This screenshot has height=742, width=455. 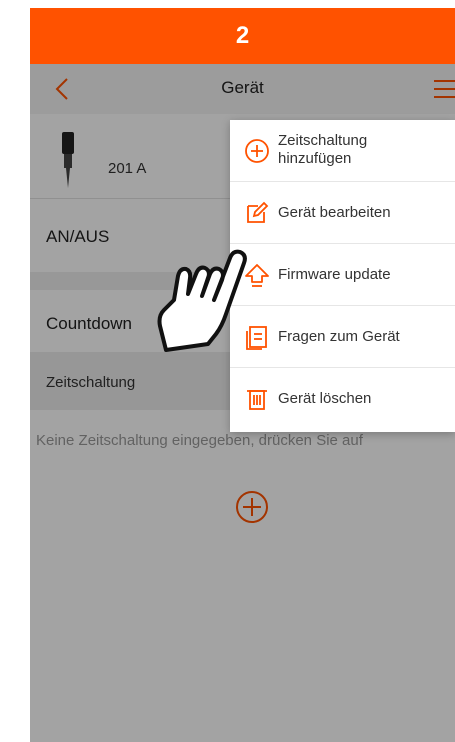 What do you see at coordinates (315, 158) in the screenshot?
I see `menu-item-label-line2: hinzufügen` at bounding box center [315, 158].